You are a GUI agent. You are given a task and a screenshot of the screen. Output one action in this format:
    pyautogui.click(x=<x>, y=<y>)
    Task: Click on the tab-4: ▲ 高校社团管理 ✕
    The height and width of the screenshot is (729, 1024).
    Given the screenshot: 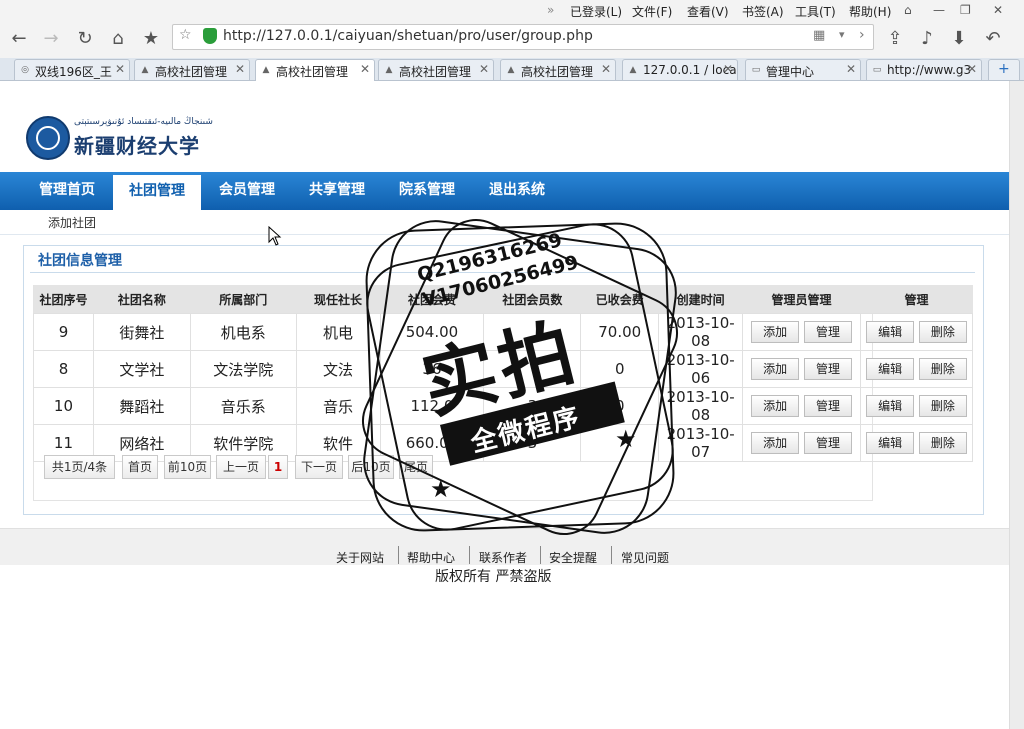 What is the action you would take?
    pyautogui.click(x=436, y=69)
    